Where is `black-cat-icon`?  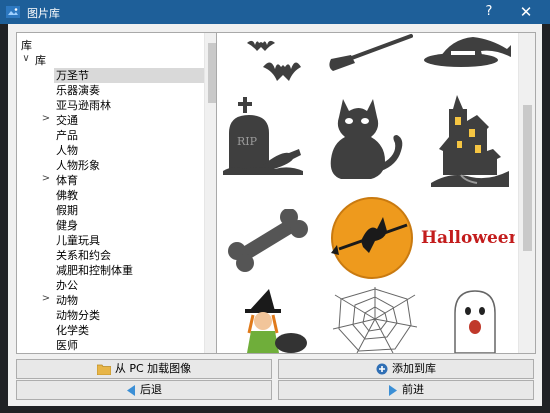 black-cat-icon is located at coordinates (369, 137).